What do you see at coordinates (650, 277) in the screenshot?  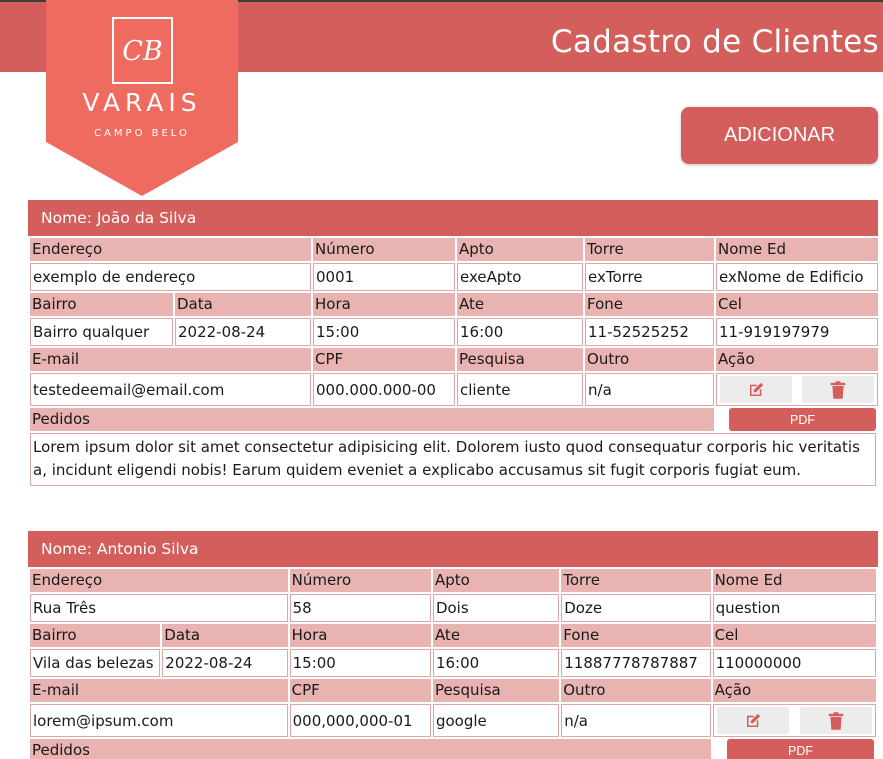 I see `value-torre: exTorre` at bounding box center [650, 277].